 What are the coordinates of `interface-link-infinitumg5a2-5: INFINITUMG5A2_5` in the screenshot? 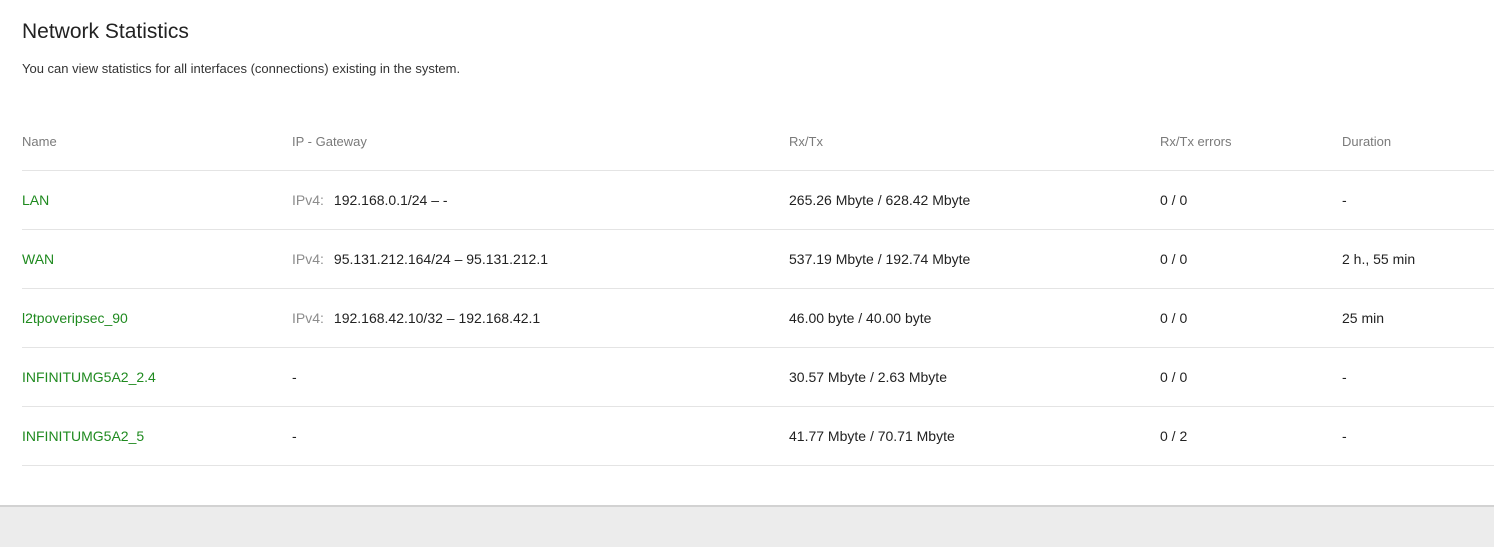 It's located at (83, 436).